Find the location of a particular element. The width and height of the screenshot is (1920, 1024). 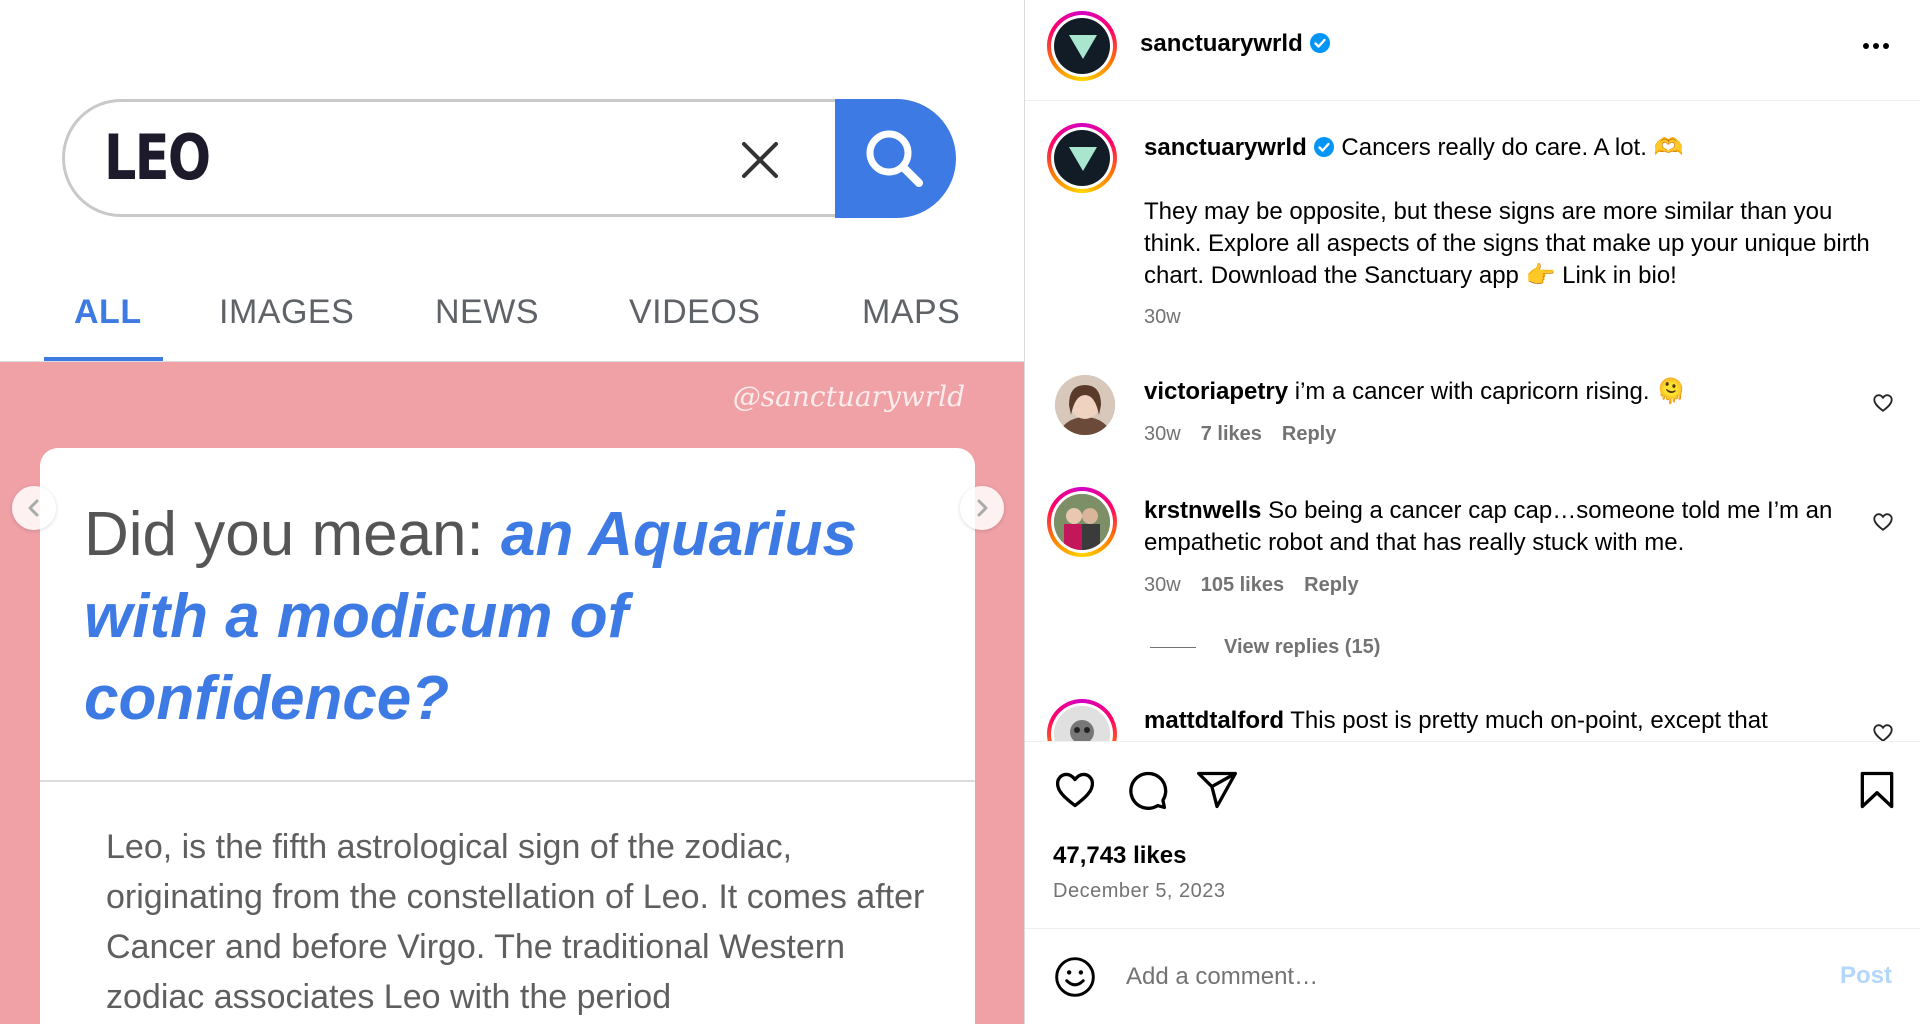

more-options-icon is located at coordinates (1876, 46).